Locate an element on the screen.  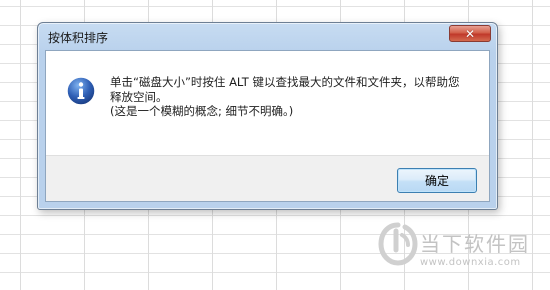
info-icon is located at coordinates (81, 91).